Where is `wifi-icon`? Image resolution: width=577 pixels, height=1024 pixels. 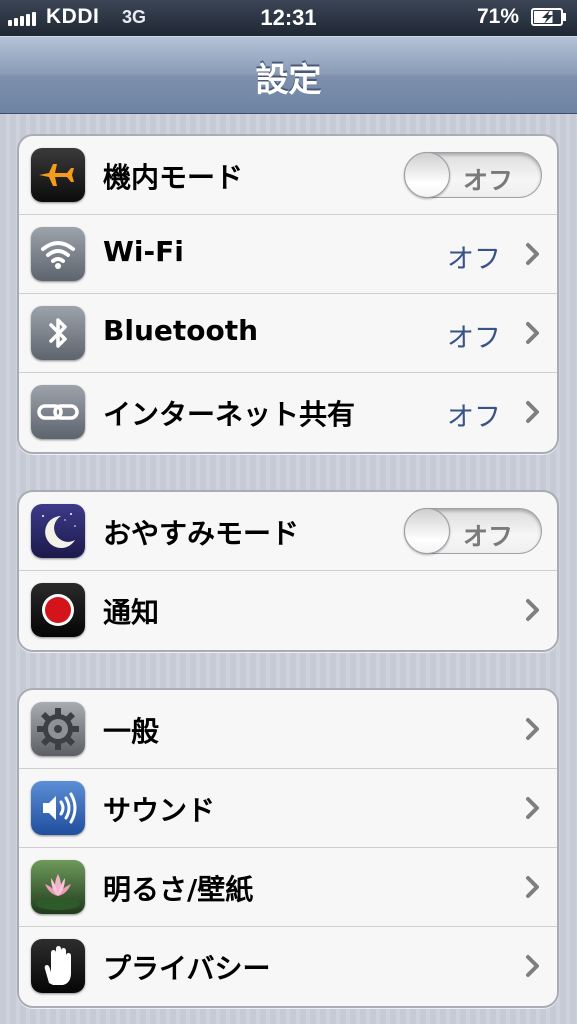
wifi-icon is located at coordinates (58, 254).